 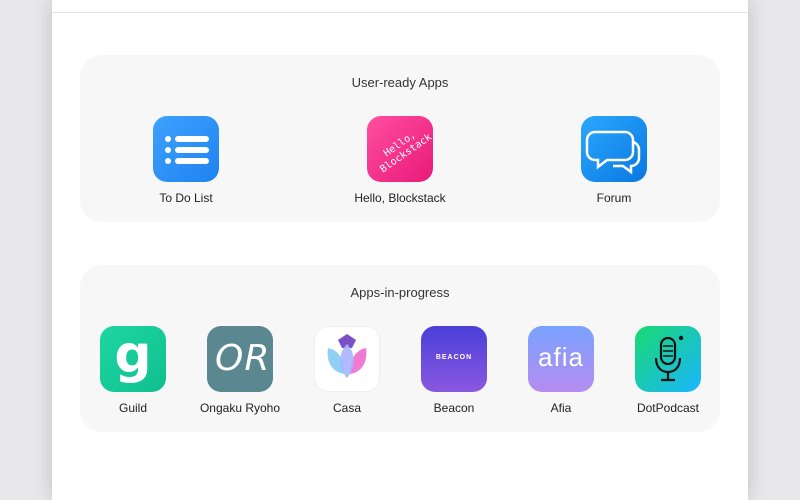 I want to click on icon-text: BEACON, so click(x=454, y=357).